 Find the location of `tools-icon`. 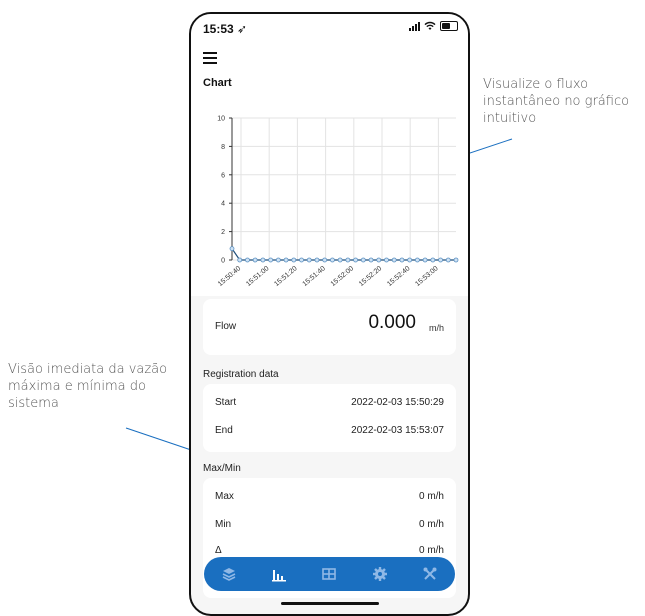

tools-icon is located at coordinates (430, 573).